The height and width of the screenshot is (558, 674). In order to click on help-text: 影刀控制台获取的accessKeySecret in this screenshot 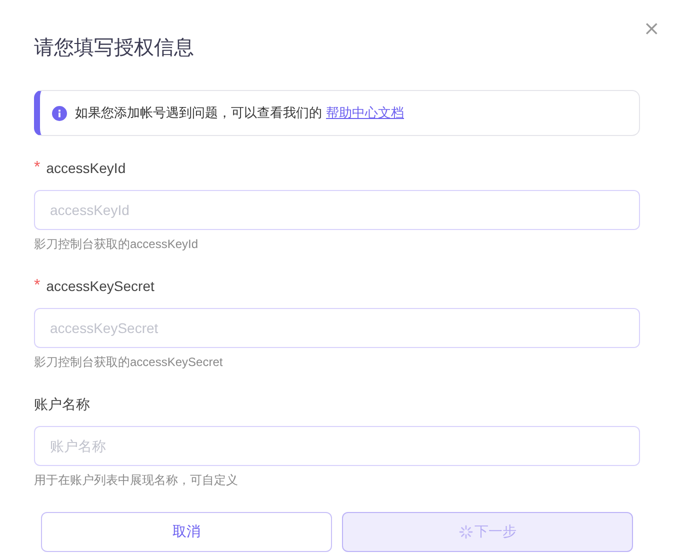, I will do `click(129, 362)`.